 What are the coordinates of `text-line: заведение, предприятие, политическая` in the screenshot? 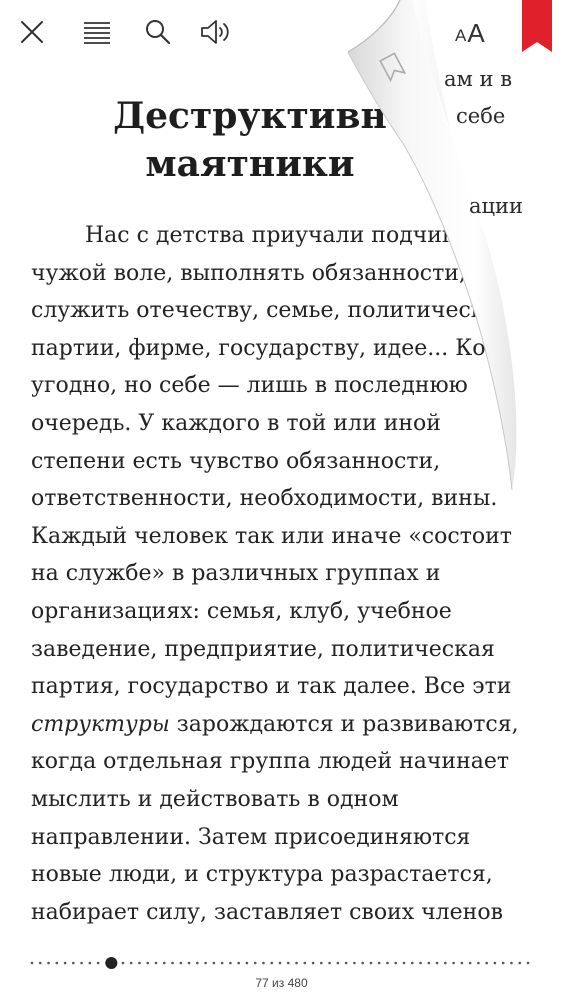 It's located at (263, 649).